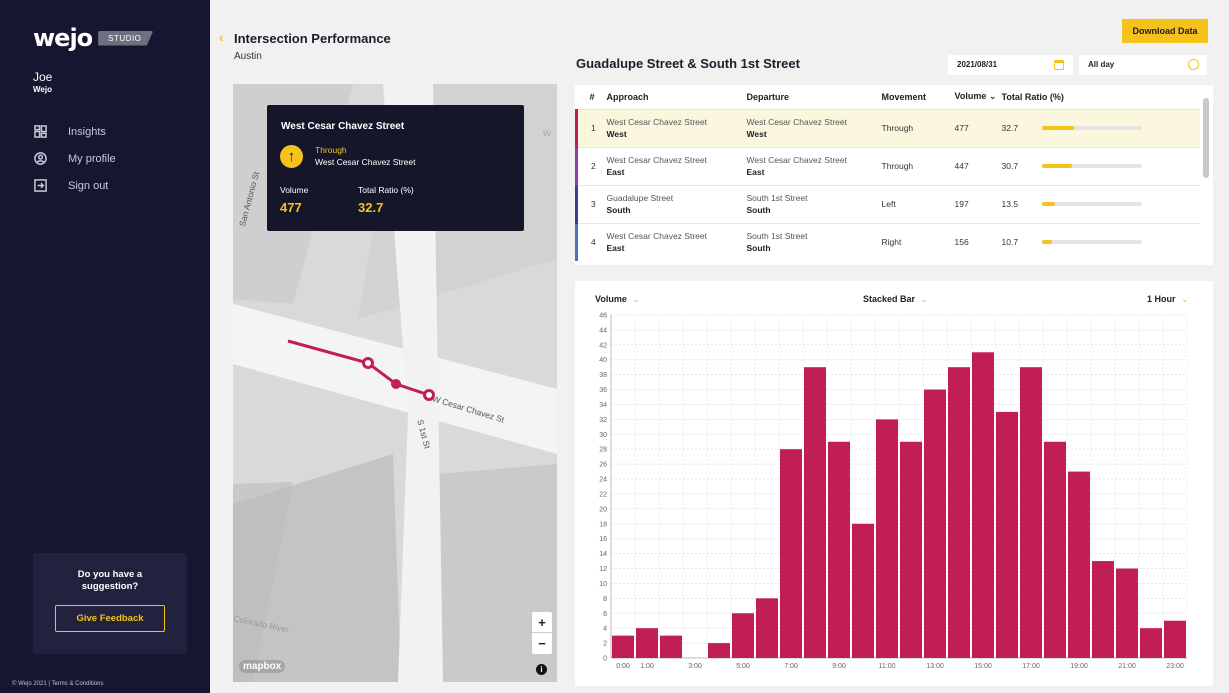 The height and width of the screenshot is (693, 1229). Describe the element at coordinates (1143, 65) in the screenshot. I see `time-range-select: All day` at that location.